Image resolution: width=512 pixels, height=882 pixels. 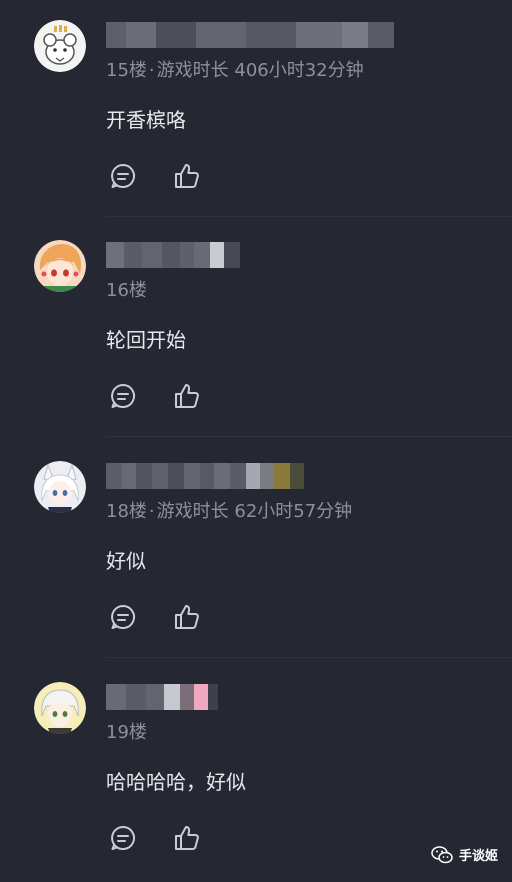 I want to click on playtime: 游戏时长 62小时57分钟, so click(x=254, y=511).